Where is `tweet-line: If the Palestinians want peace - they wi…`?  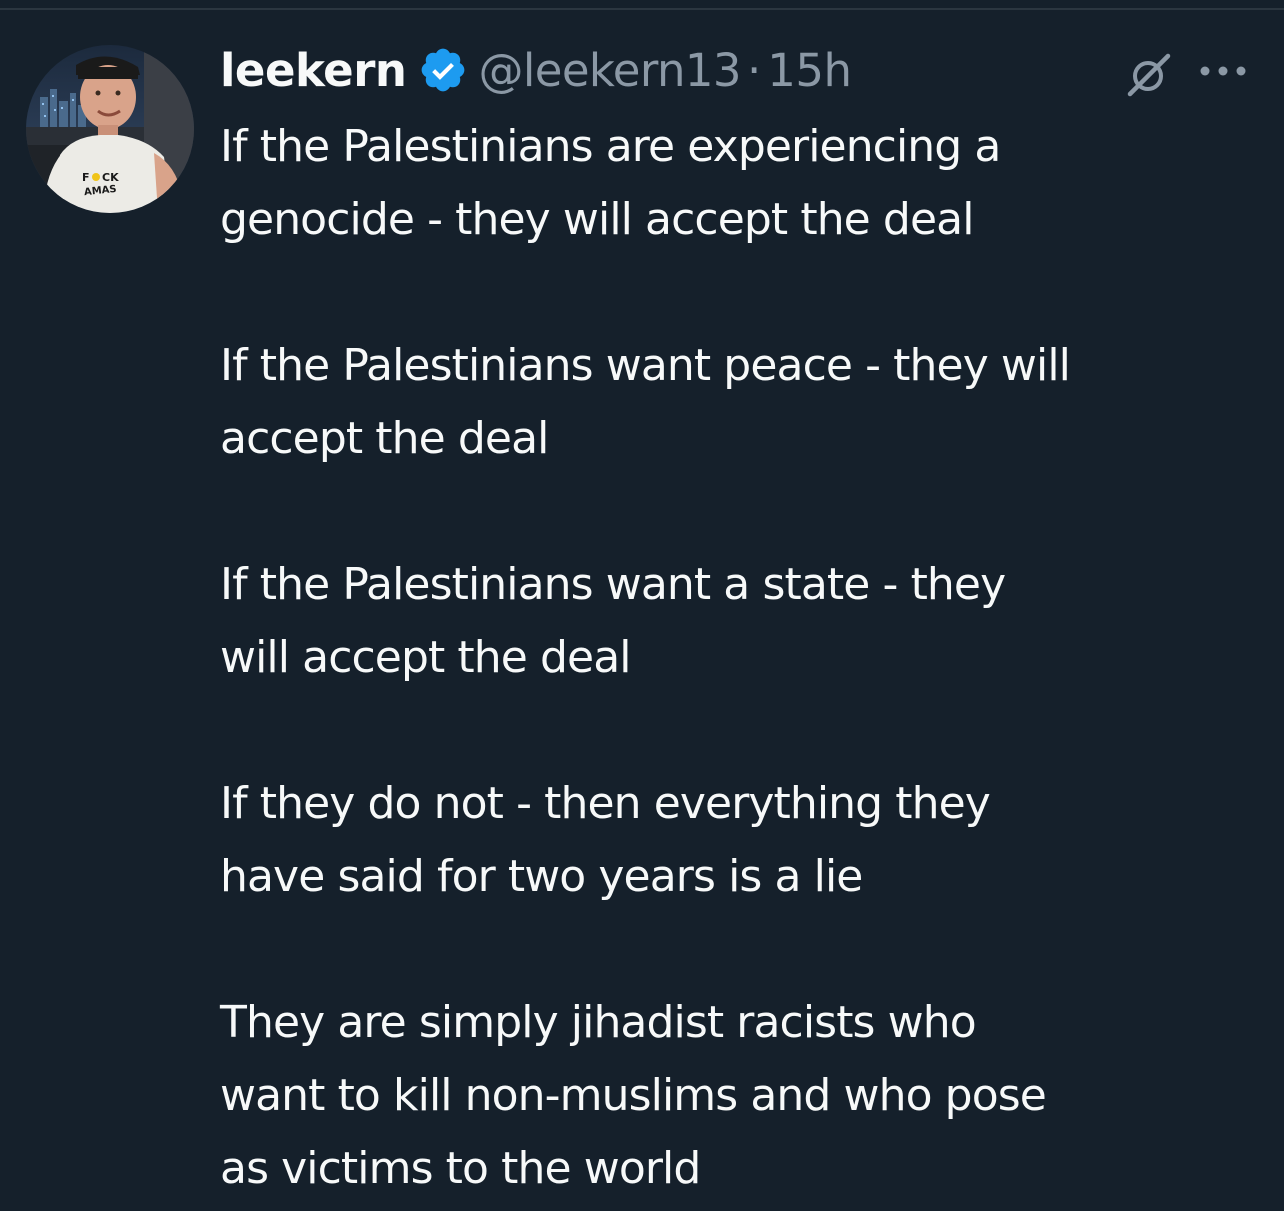 tweet-line: If the Palestinians want peace - they wi… is located at coordinates (645, 365).